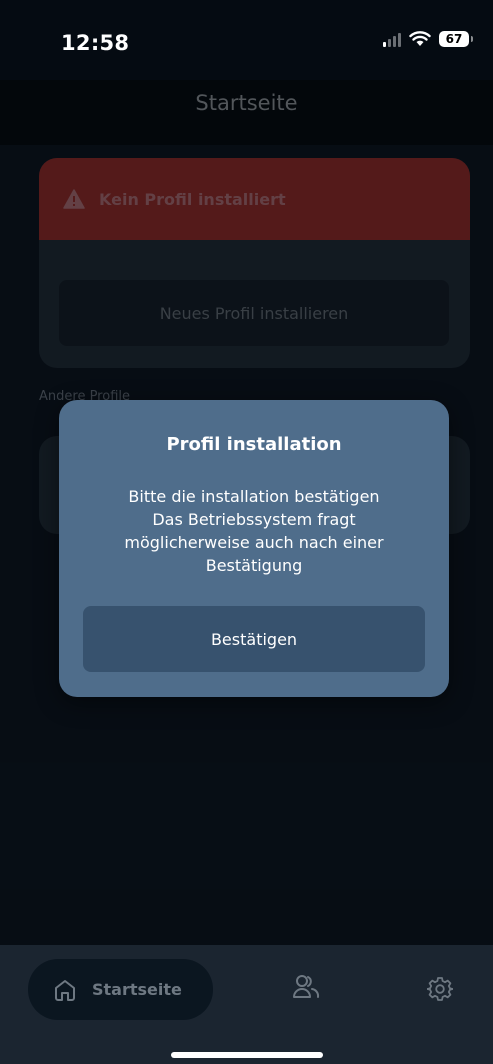  I want to click on dialog-message-line: Bitte die installation bestätigen, so click(254, 496).